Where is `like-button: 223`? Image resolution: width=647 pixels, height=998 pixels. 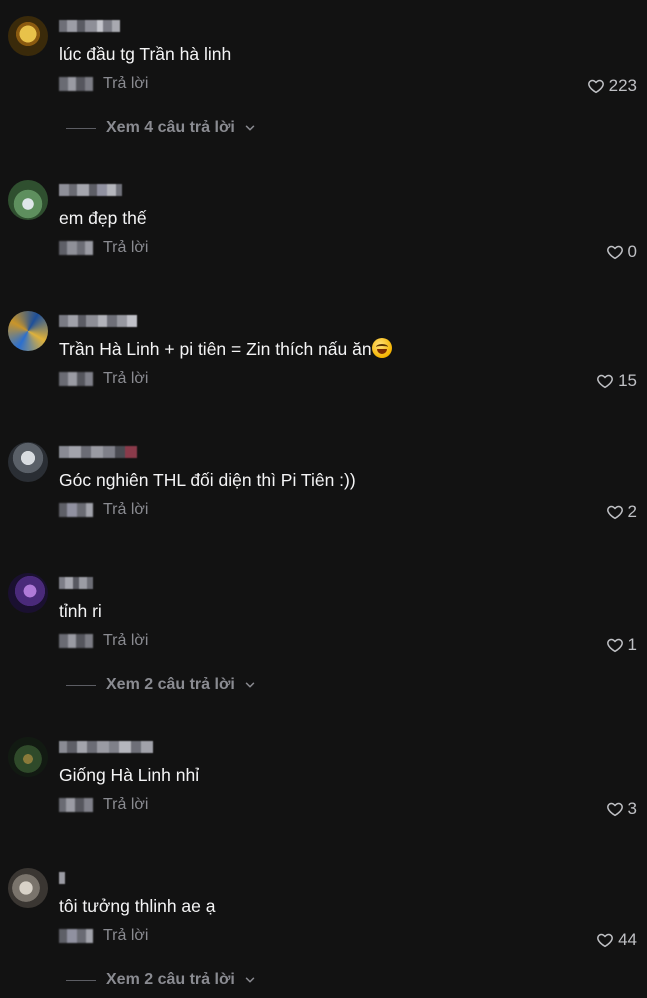 like-button: 223 is located at coordinates (612, 86).